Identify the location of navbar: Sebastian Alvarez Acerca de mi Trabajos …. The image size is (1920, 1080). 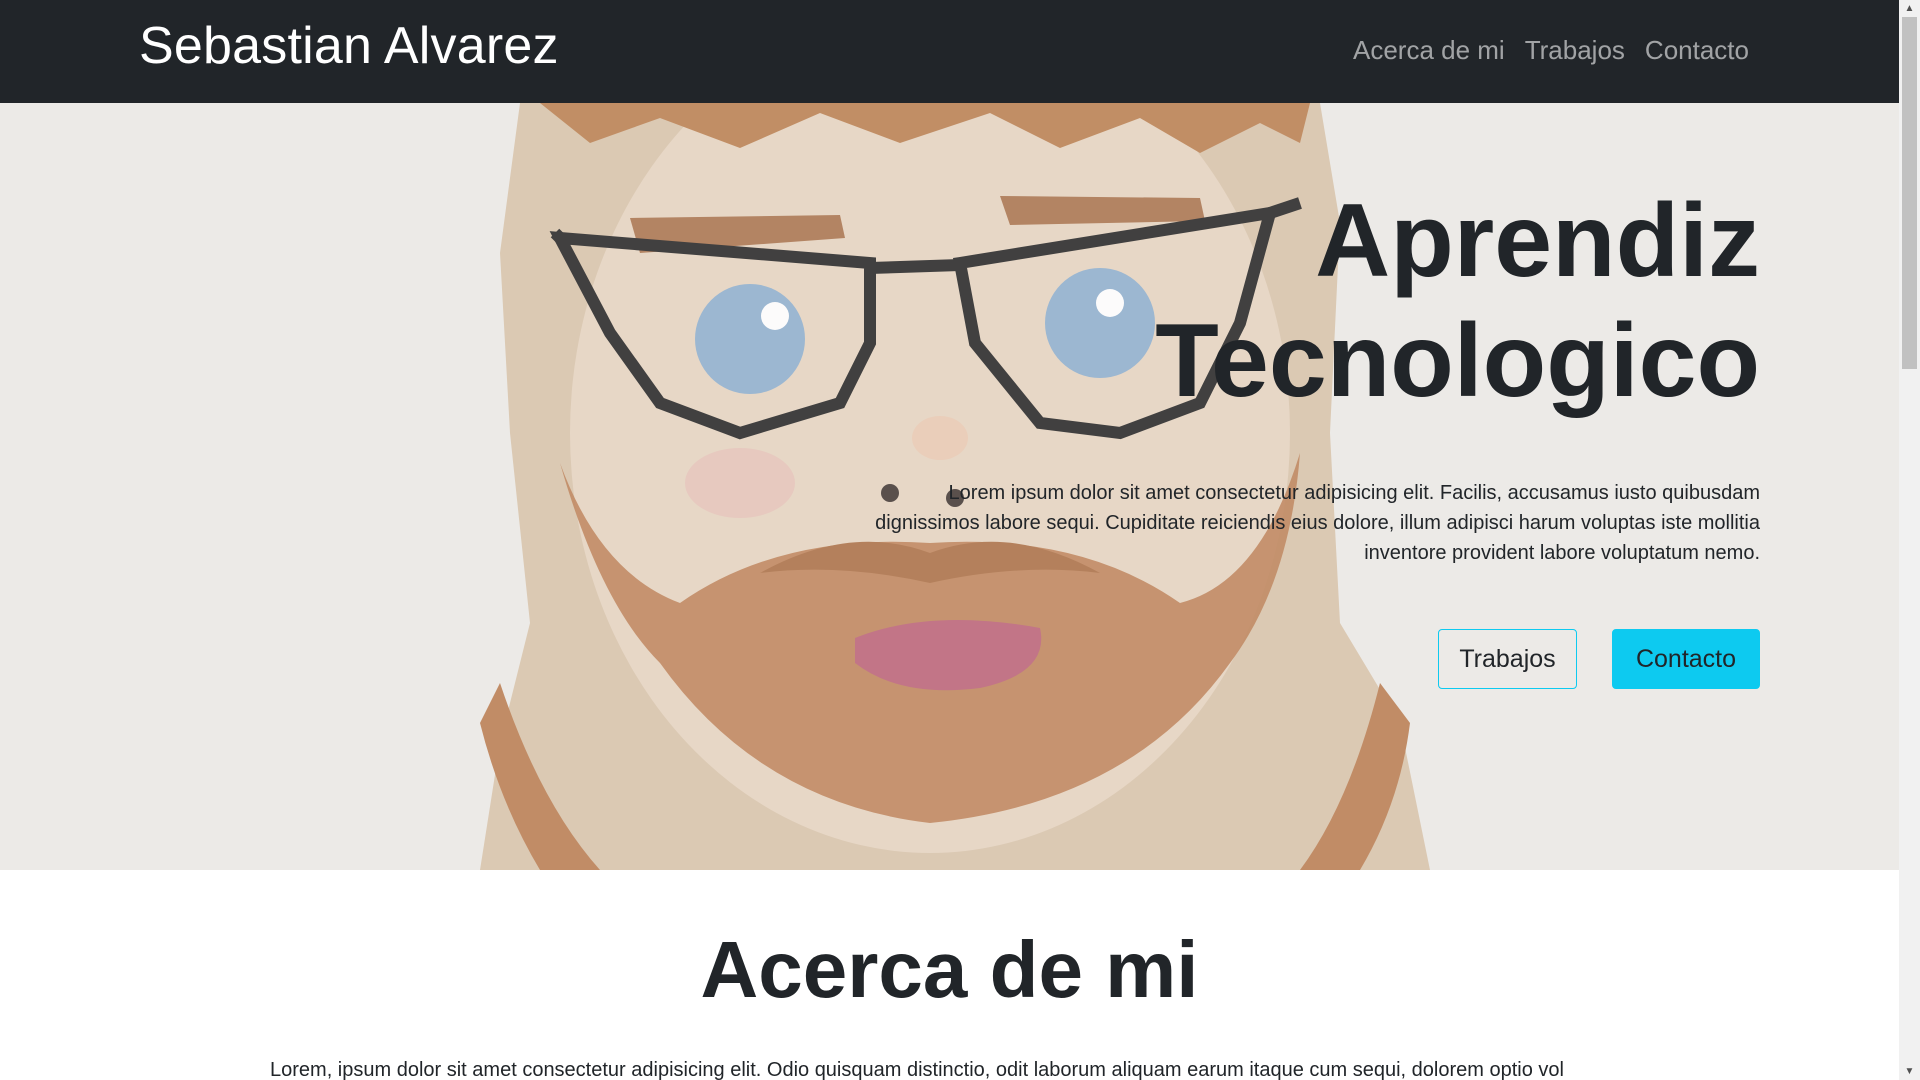
(949, 51).